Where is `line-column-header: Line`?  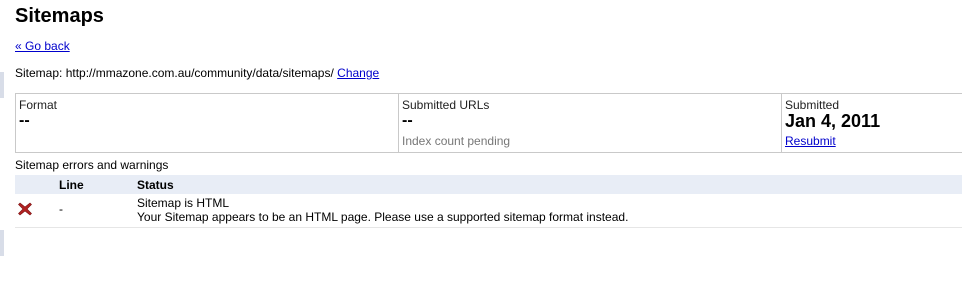 line-column-header: Line is located at coordinates (91, 184).